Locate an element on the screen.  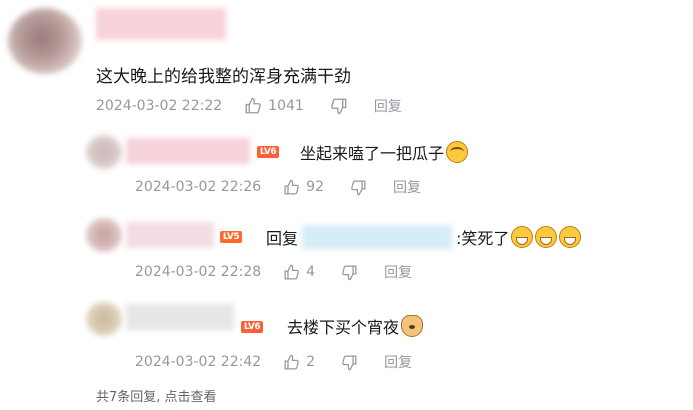
reply-prefix: 回复 is located at coordinates (282, 238).